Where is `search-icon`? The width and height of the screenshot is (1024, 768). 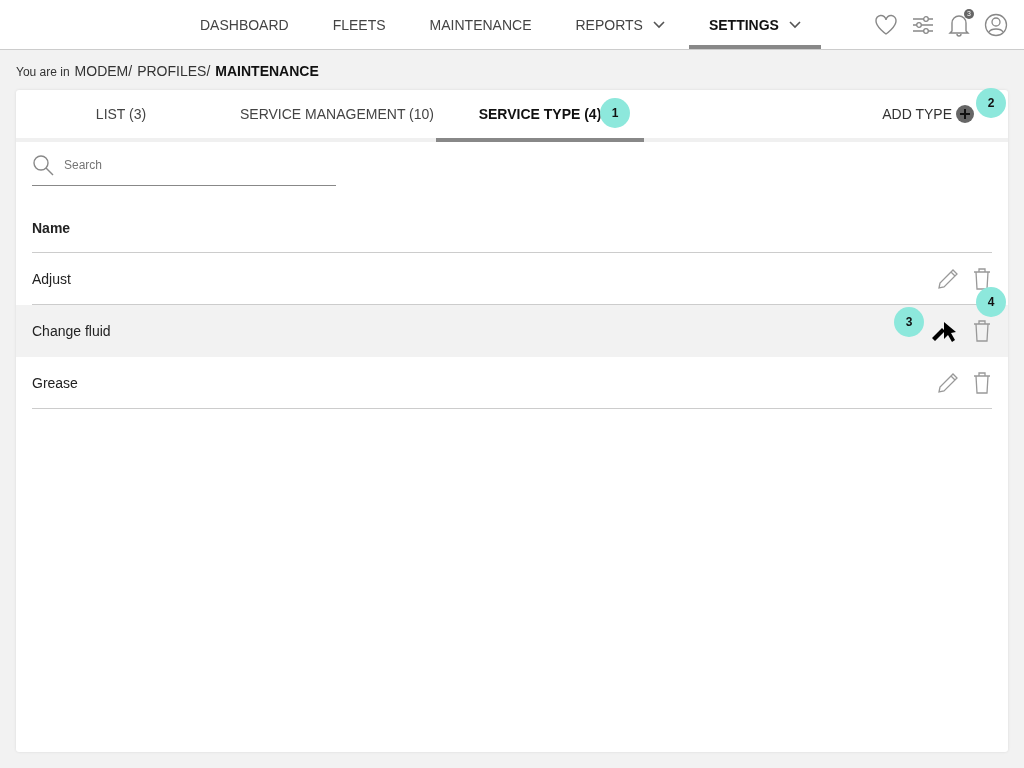 search-icon is located at coordinates (43, 165).